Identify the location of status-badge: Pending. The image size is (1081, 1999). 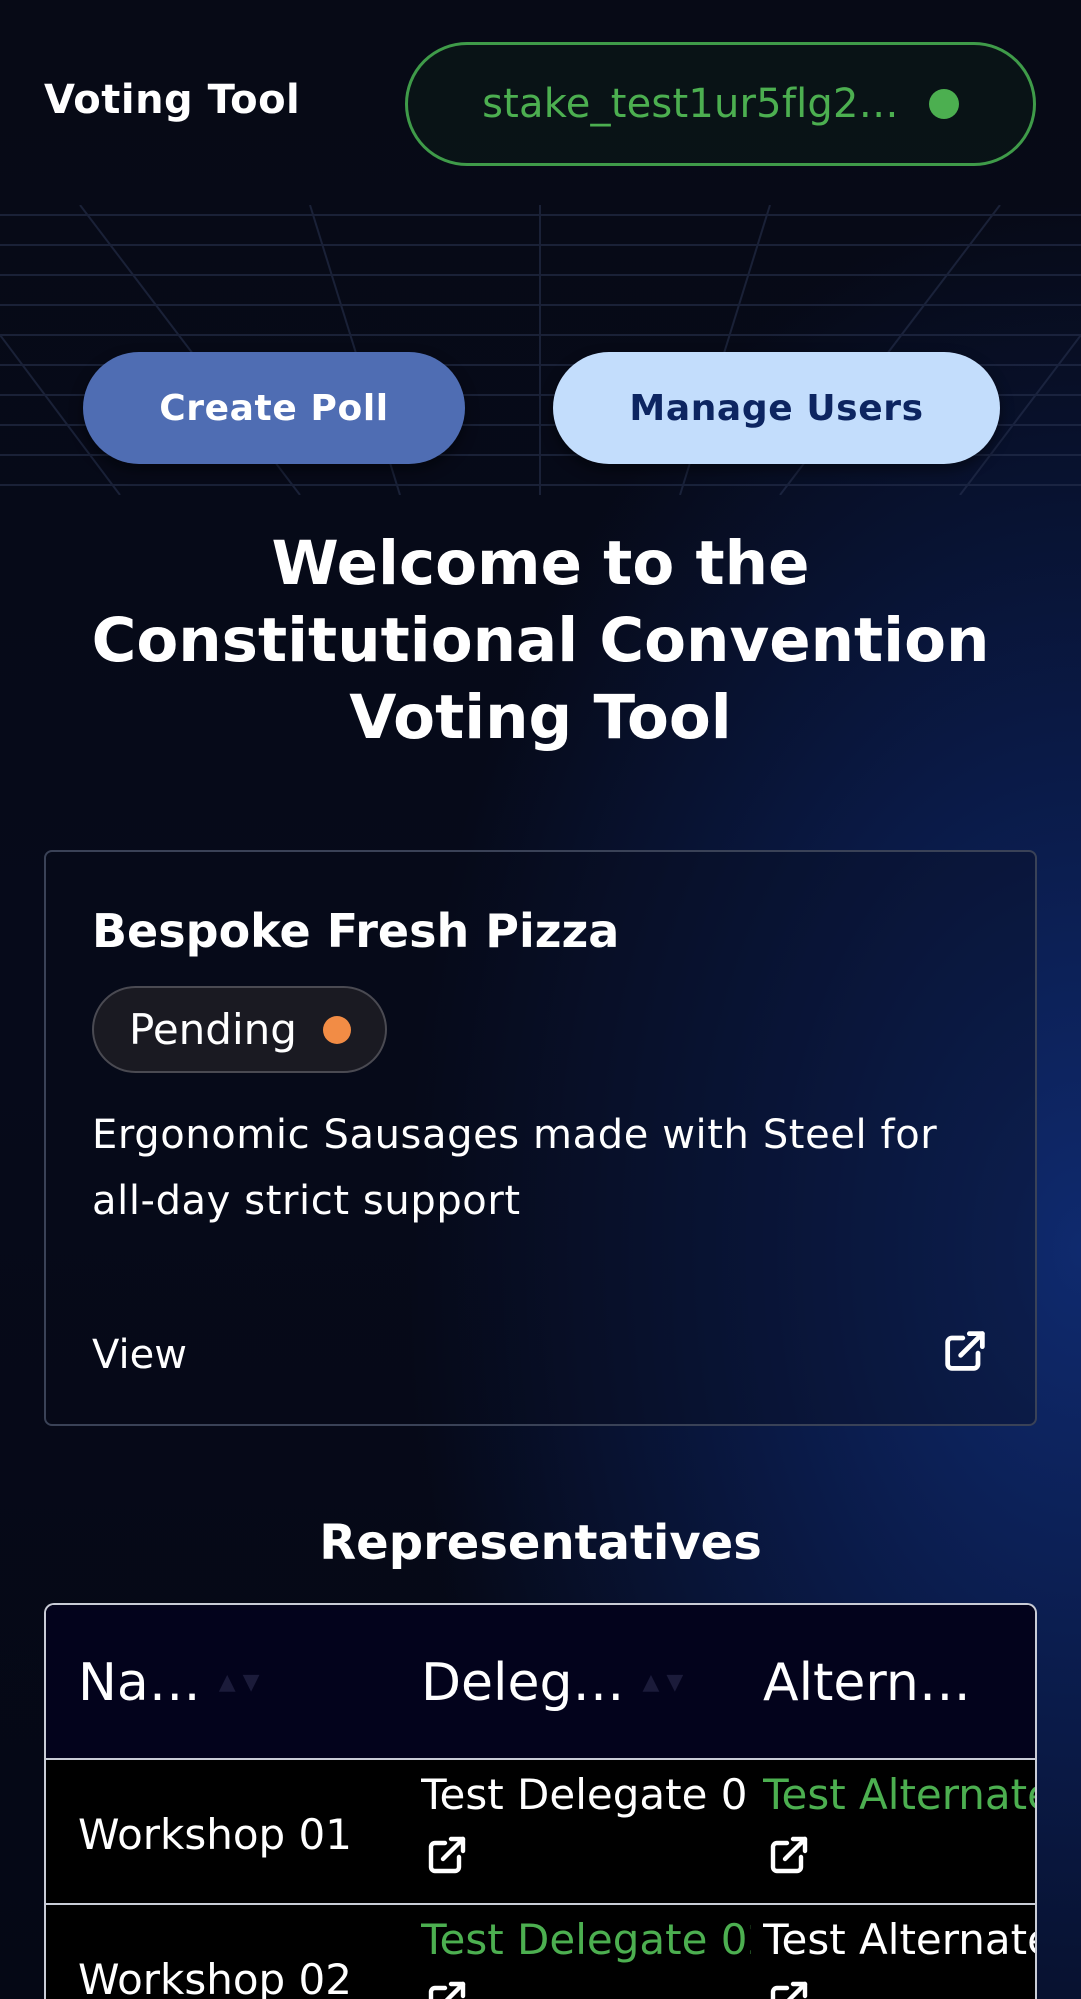
(239, 1029).